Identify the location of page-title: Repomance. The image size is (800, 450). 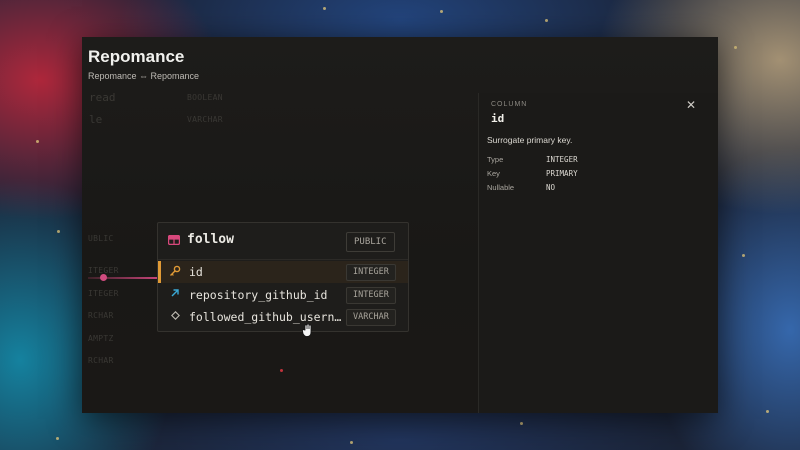
(136, 56).